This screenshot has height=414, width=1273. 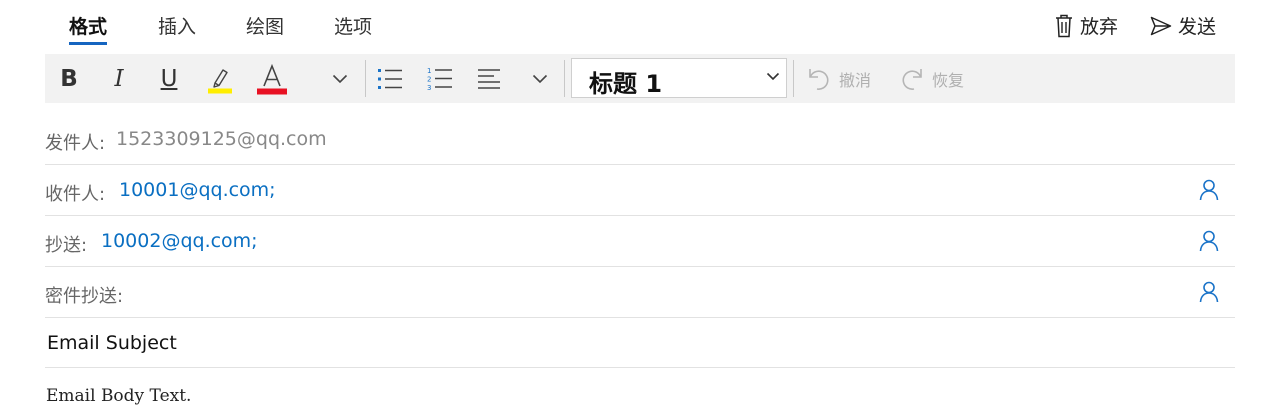 What do you see at coordinates (75, 194) in the screenshot?
I see `to-label: 收件人:` at bounding box center [75, 194].